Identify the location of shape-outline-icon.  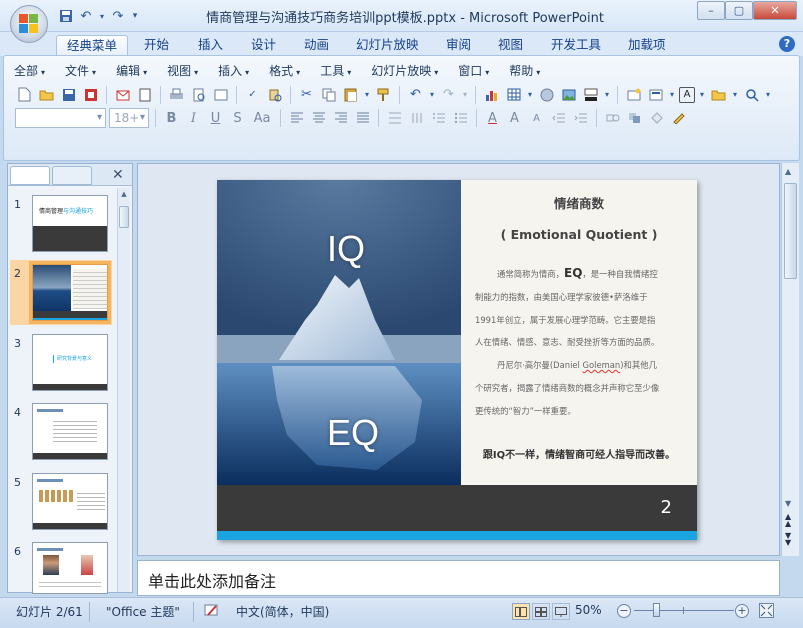
(678, 118).